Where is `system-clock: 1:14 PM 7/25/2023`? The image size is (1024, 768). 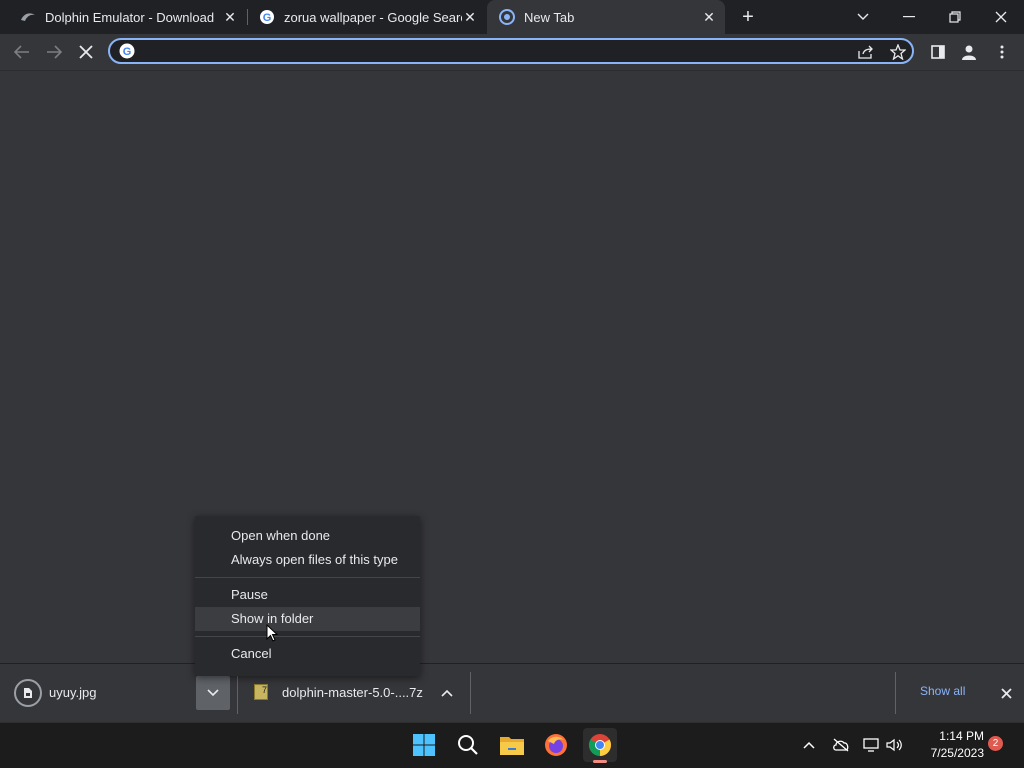 system-clock: 1:14 PM 7/25/2023 is located at coordinates (948, 745).